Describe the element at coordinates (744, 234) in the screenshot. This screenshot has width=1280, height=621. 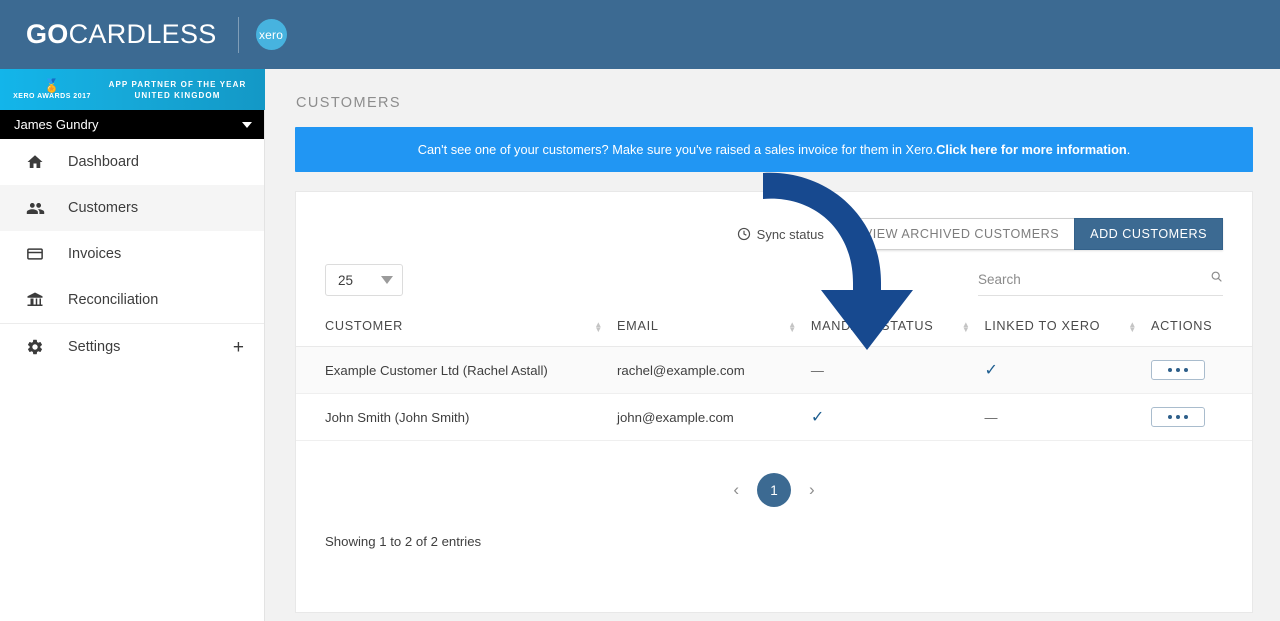
I see `clock-icon` at that location.